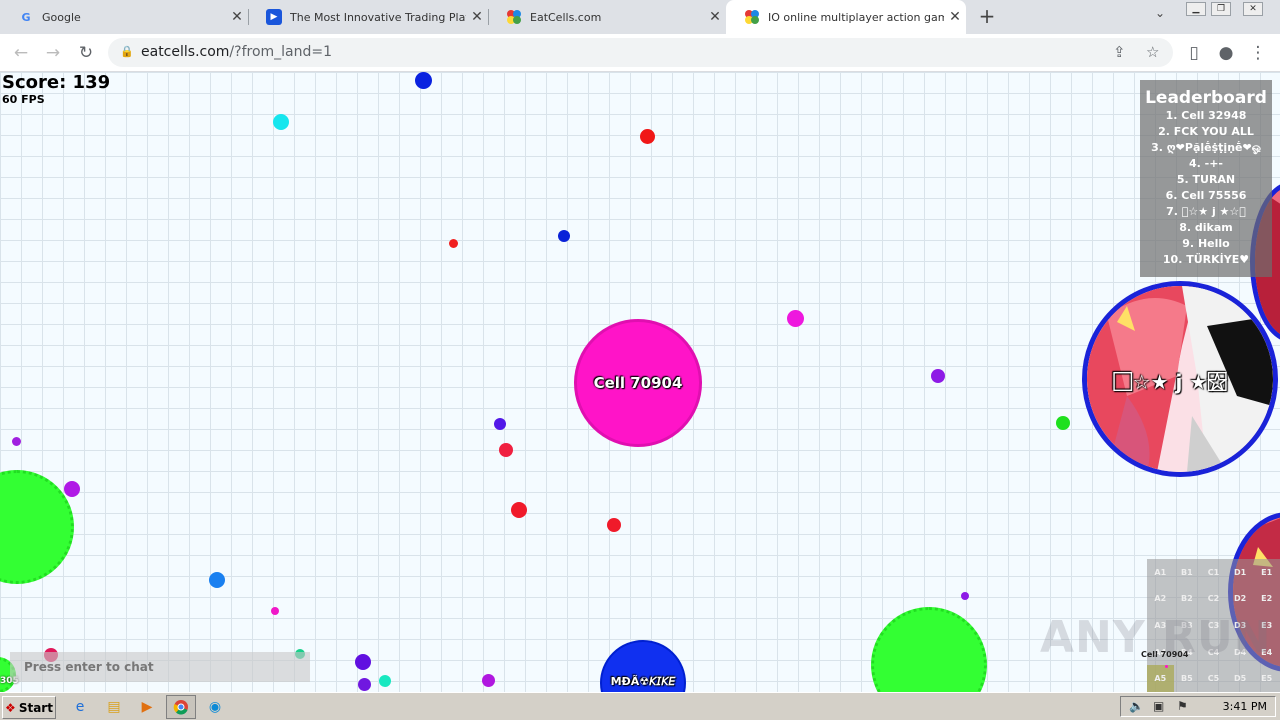 Image resolution: width=1280 pixels, height=720 pixels. Describe the element at coordinates (1136, 706) in the screenshot. I see `volume-icon: 🔈` at that location.